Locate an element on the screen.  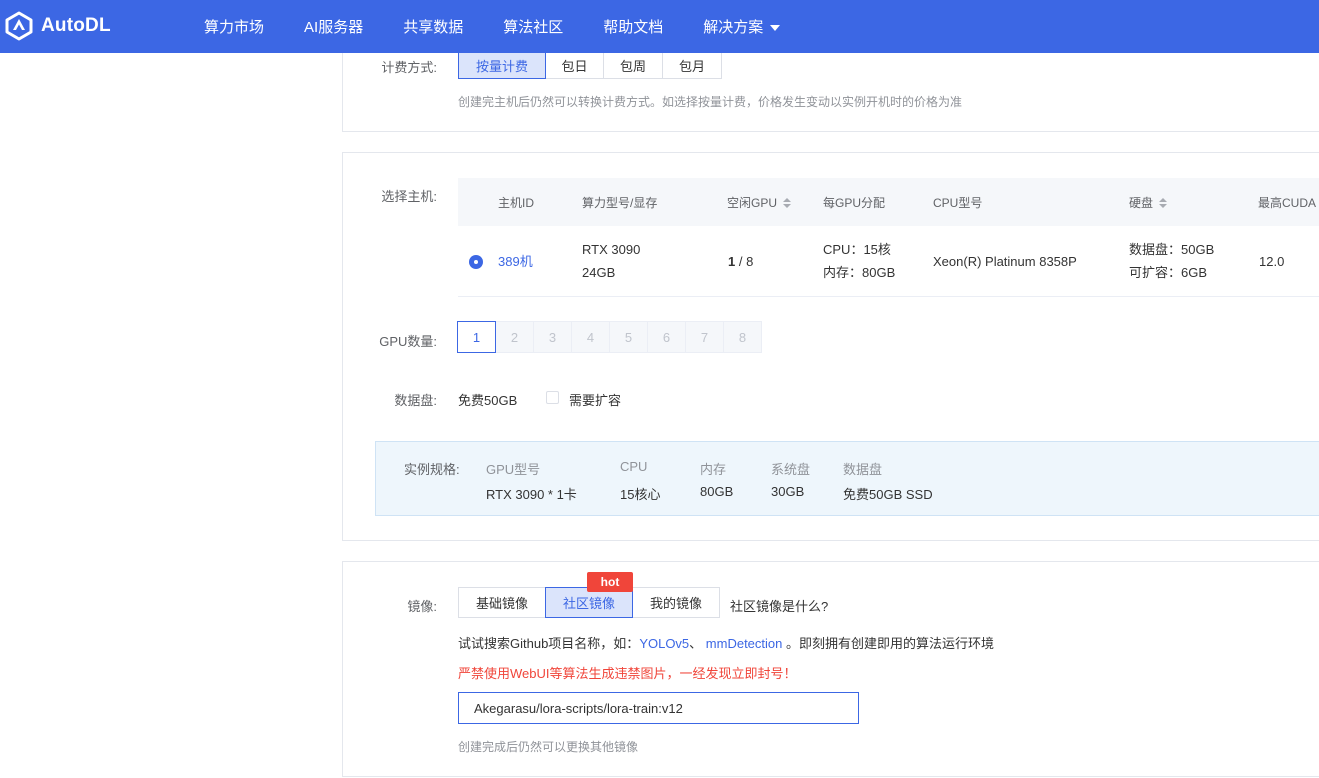
nav-item-compute-market: 算力市场 is located at coordinates (234, 26).